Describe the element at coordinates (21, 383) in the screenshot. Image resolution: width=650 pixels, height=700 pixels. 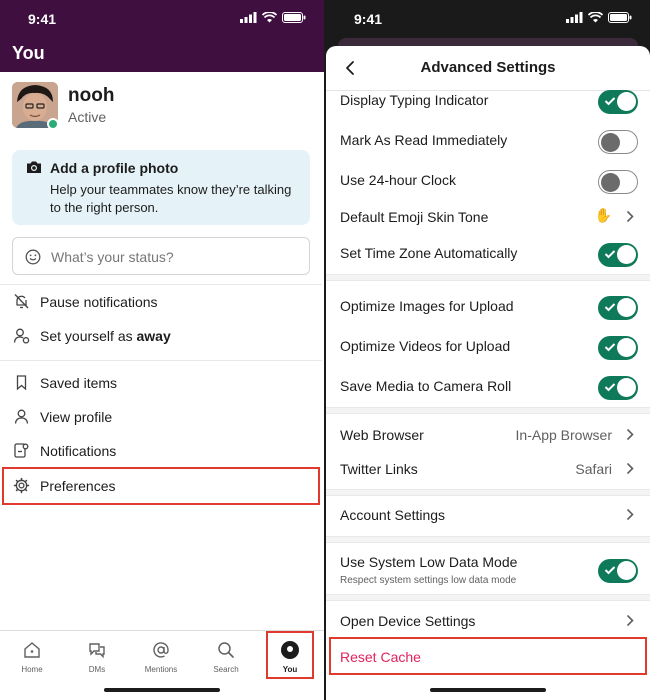
I see `bookmark-icon` at that location.